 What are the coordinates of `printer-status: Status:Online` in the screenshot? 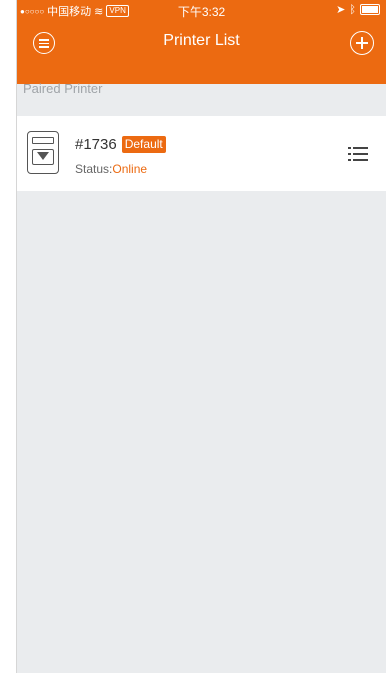 It's located at (111, 169).